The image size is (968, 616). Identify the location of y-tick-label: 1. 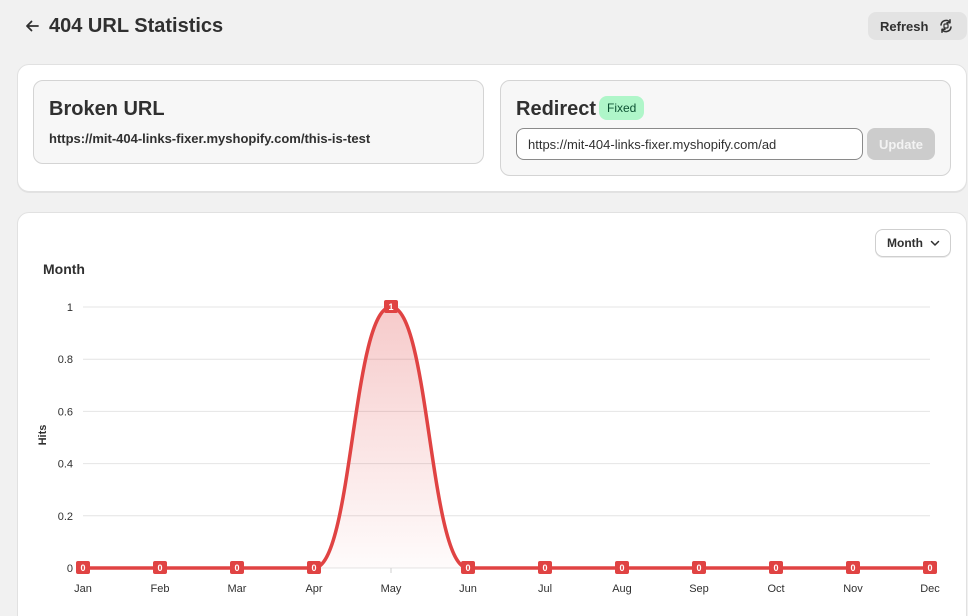
(70, 308).